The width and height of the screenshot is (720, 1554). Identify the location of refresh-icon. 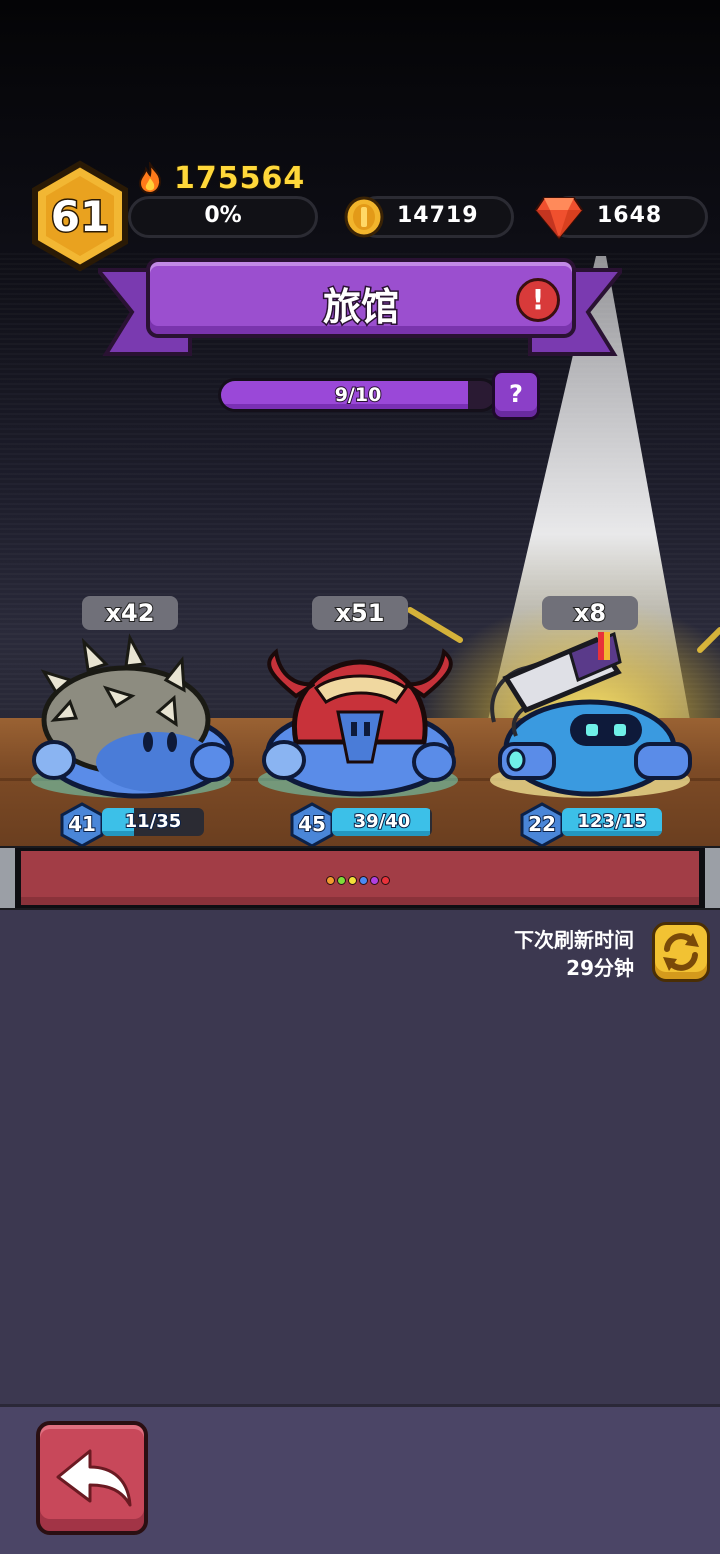
(681, 952).